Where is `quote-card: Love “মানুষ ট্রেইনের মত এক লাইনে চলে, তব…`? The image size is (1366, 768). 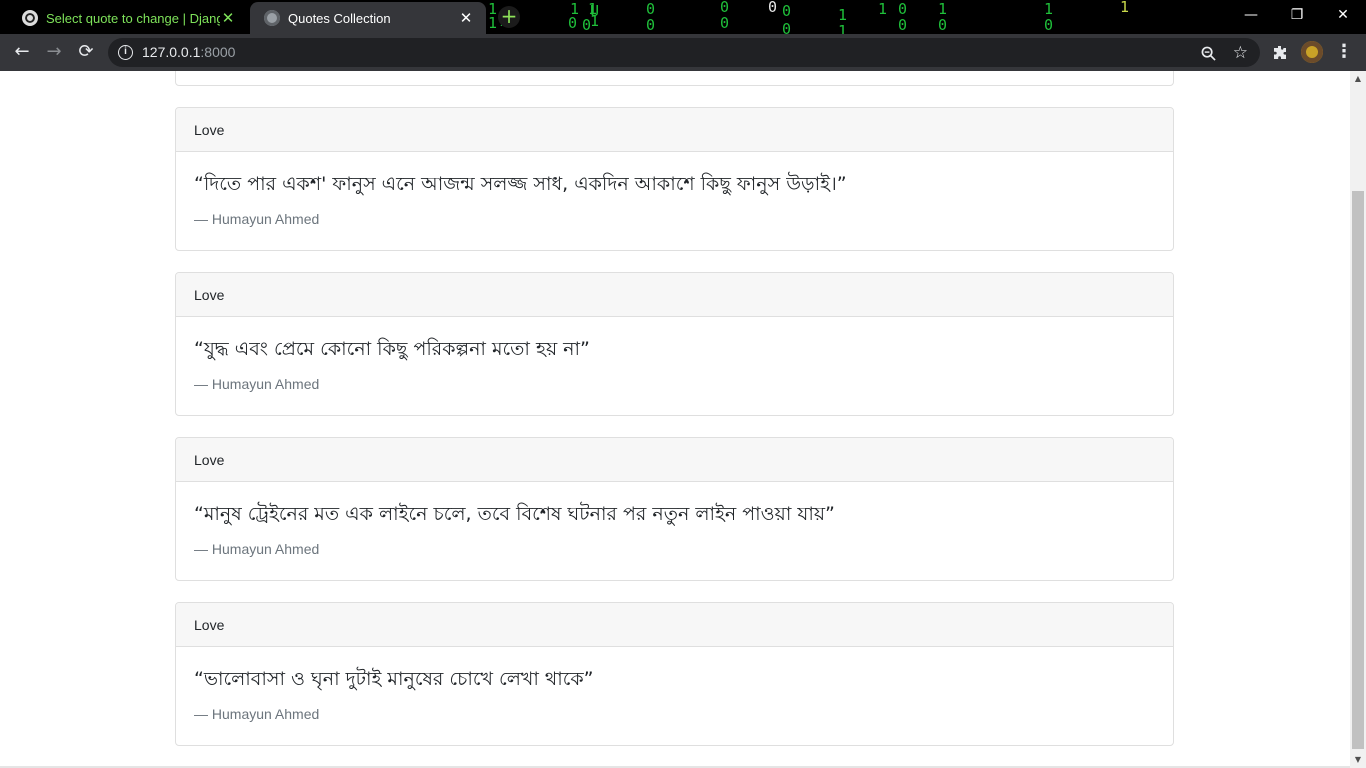 quote-card: Love “মানুষ ট্রেইনের মত এক লাইনে চলে, তব… is located at coordinates (674, 509).